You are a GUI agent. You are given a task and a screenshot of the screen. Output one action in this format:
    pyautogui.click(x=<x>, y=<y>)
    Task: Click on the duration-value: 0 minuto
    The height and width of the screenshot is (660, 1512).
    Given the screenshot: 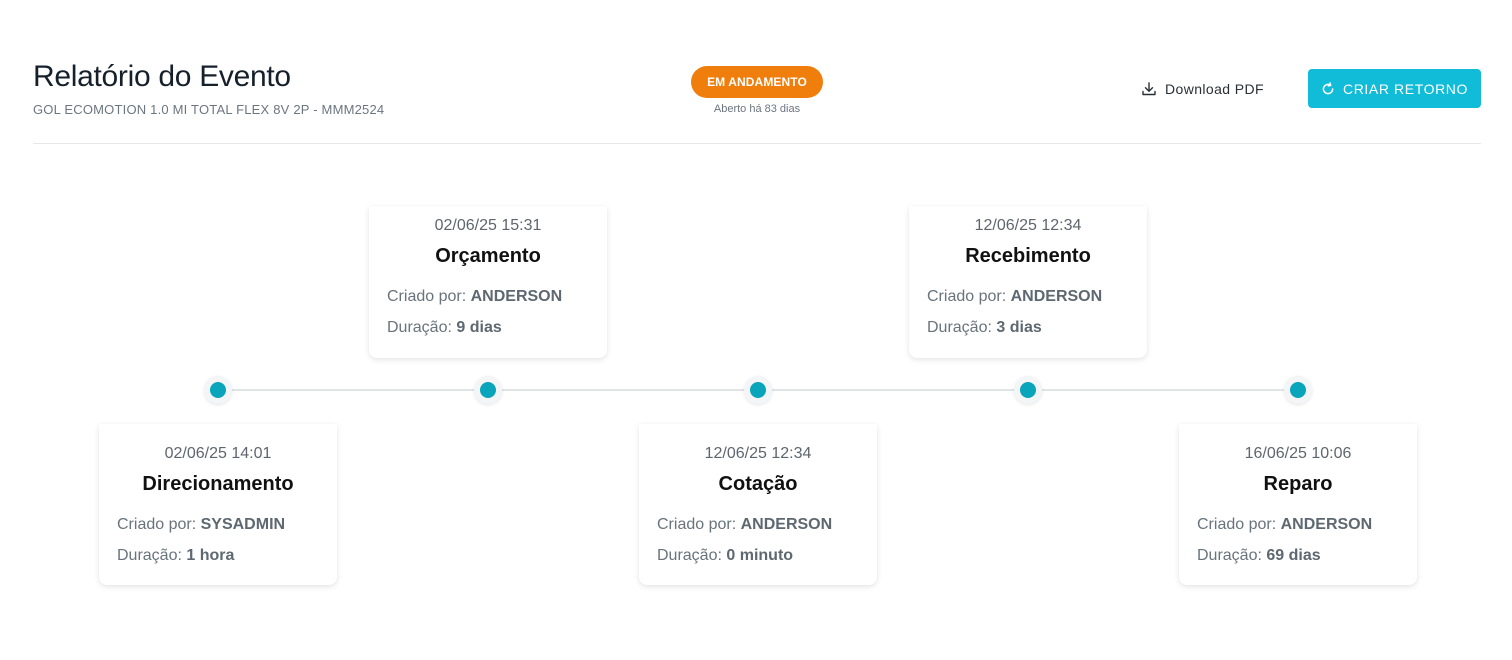 What is the action you would take?
    pyautogui.click(x=760, y=555)
    